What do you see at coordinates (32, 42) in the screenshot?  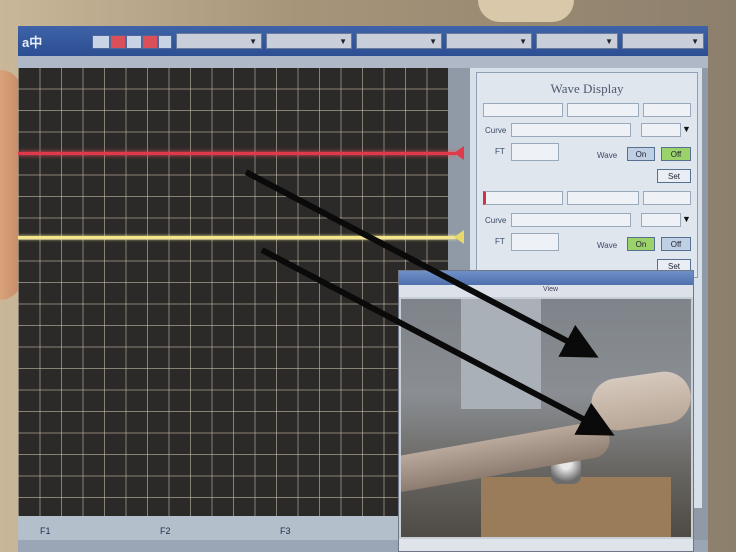 I see `app-title: a中` at bounding box center [32, 42].